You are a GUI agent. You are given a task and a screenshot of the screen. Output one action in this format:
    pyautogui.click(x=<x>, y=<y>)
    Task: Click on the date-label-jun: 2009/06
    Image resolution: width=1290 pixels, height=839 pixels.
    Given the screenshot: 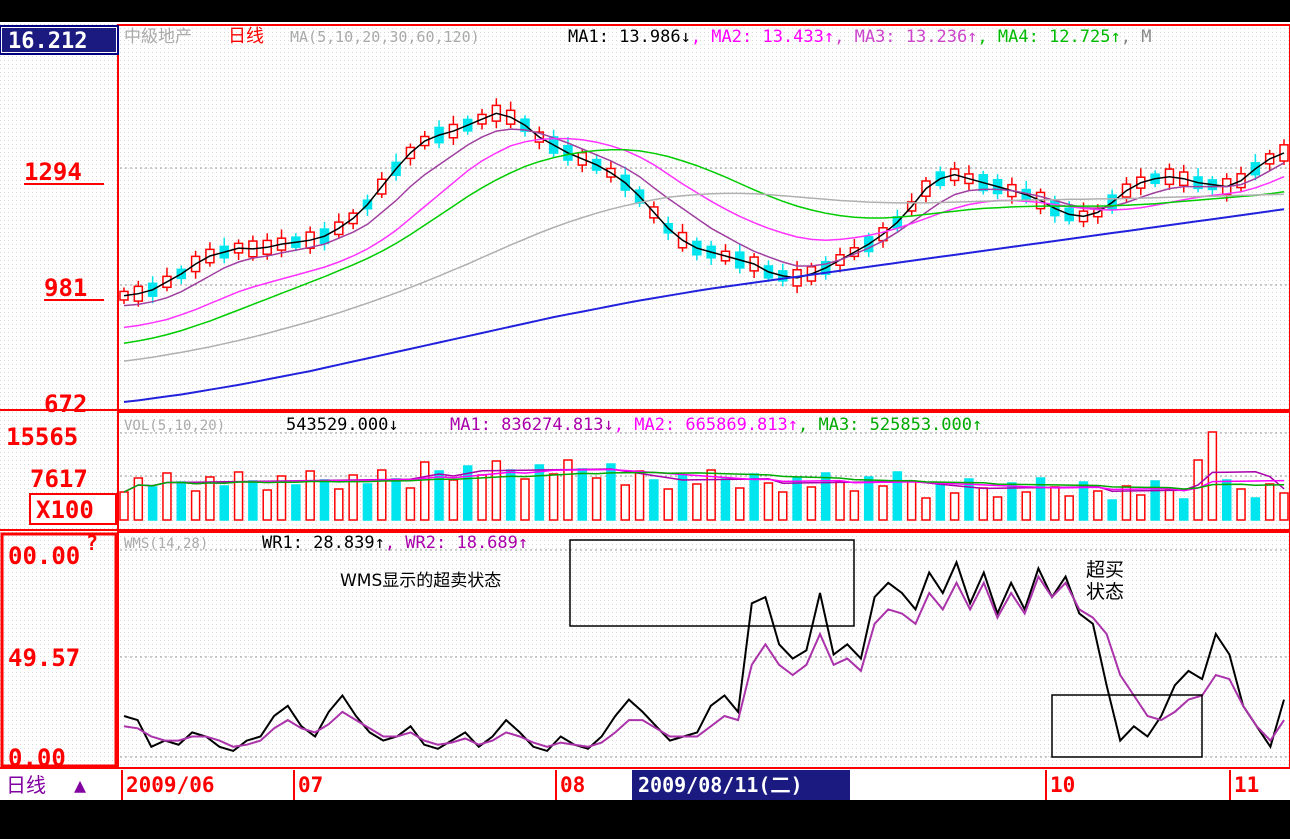 What is the action you would take?
    pyautogui.click(x=170, y=785)
    